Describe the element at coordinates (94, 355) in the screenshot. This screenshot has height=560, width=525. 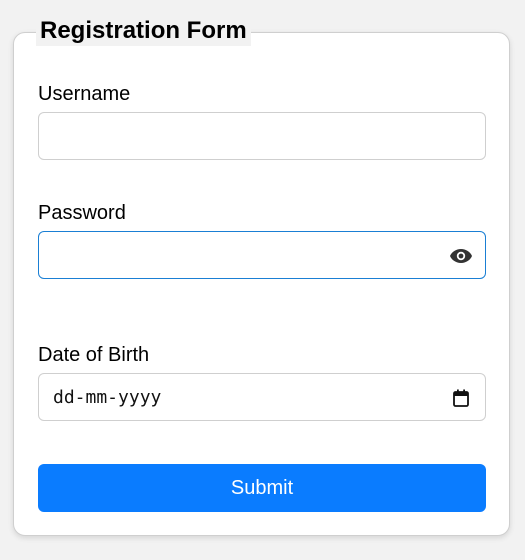
I see `dob-label: Date of Birth` at that location.